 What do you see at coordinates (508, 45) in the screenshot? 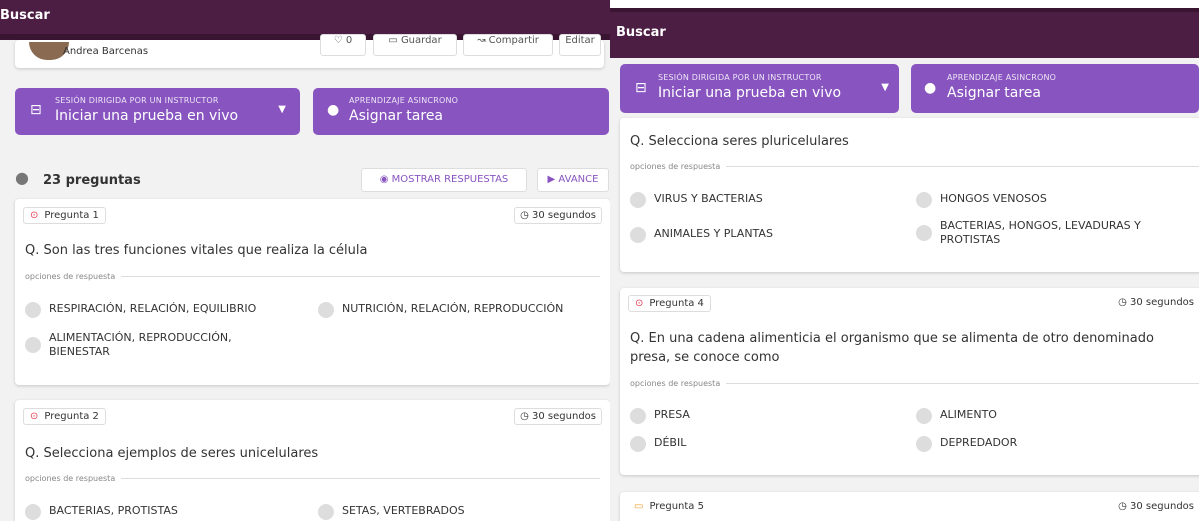
I see `share-button: ↝ Compartir` at bounding box center [508, 45].